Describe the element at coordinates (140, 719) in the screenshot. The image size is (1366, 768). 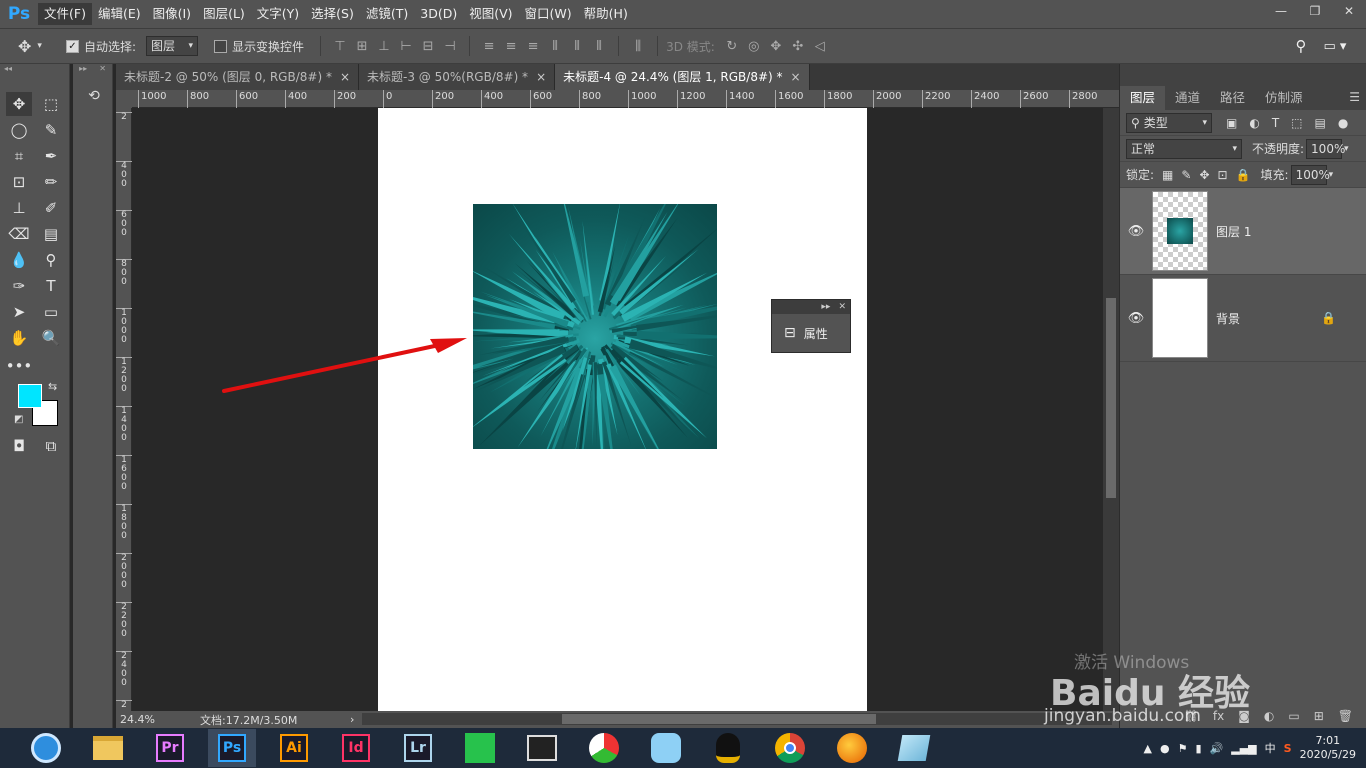
I see `zoom-level: 24.4%` at that location.